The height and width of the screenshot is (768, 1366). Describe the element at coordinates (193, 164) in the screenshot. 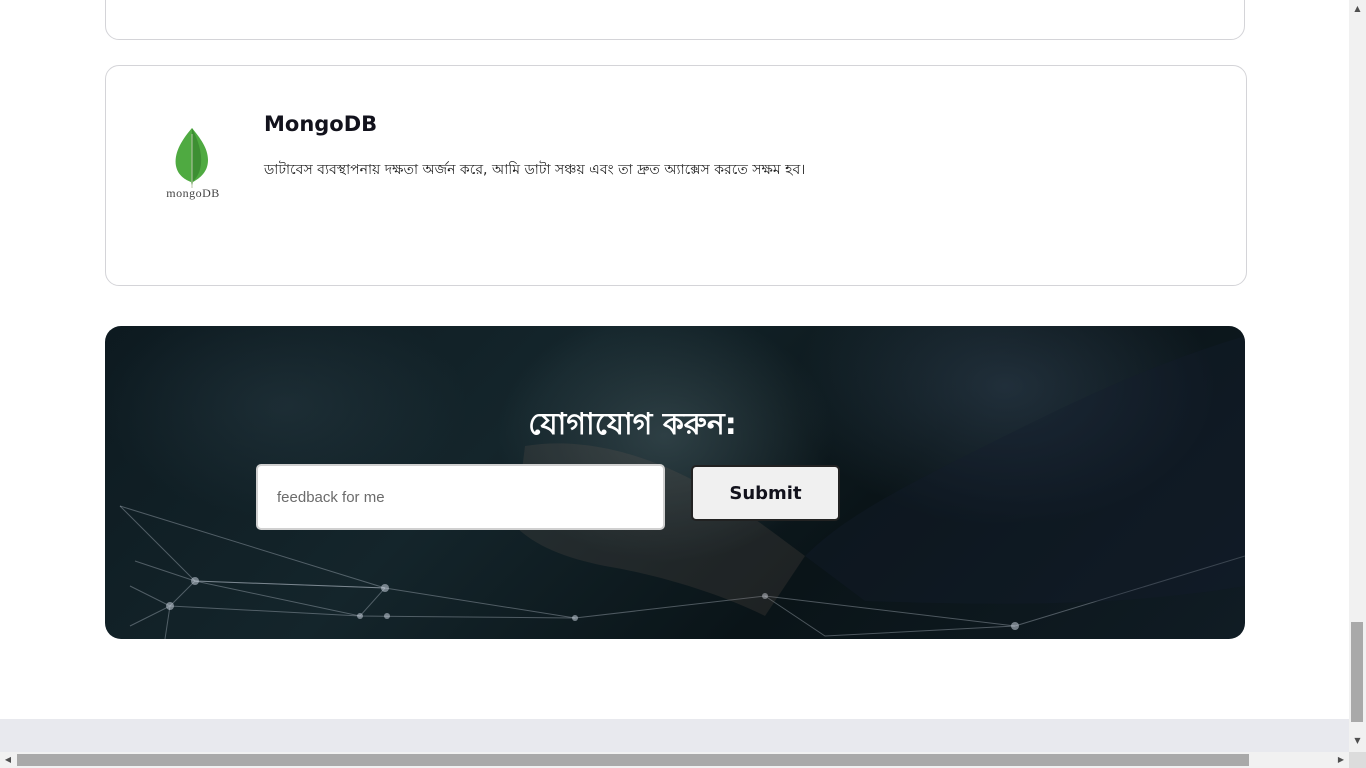

I see `mongodb-logo: mongoDB` at that location.